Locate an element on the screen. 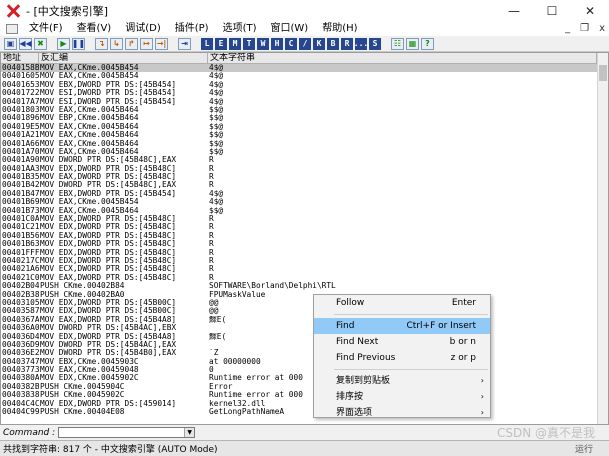  table-row: 00401A90 MOV DWORD PTR DS:[45B48C],EAX R is located at coordinates (304, 160).